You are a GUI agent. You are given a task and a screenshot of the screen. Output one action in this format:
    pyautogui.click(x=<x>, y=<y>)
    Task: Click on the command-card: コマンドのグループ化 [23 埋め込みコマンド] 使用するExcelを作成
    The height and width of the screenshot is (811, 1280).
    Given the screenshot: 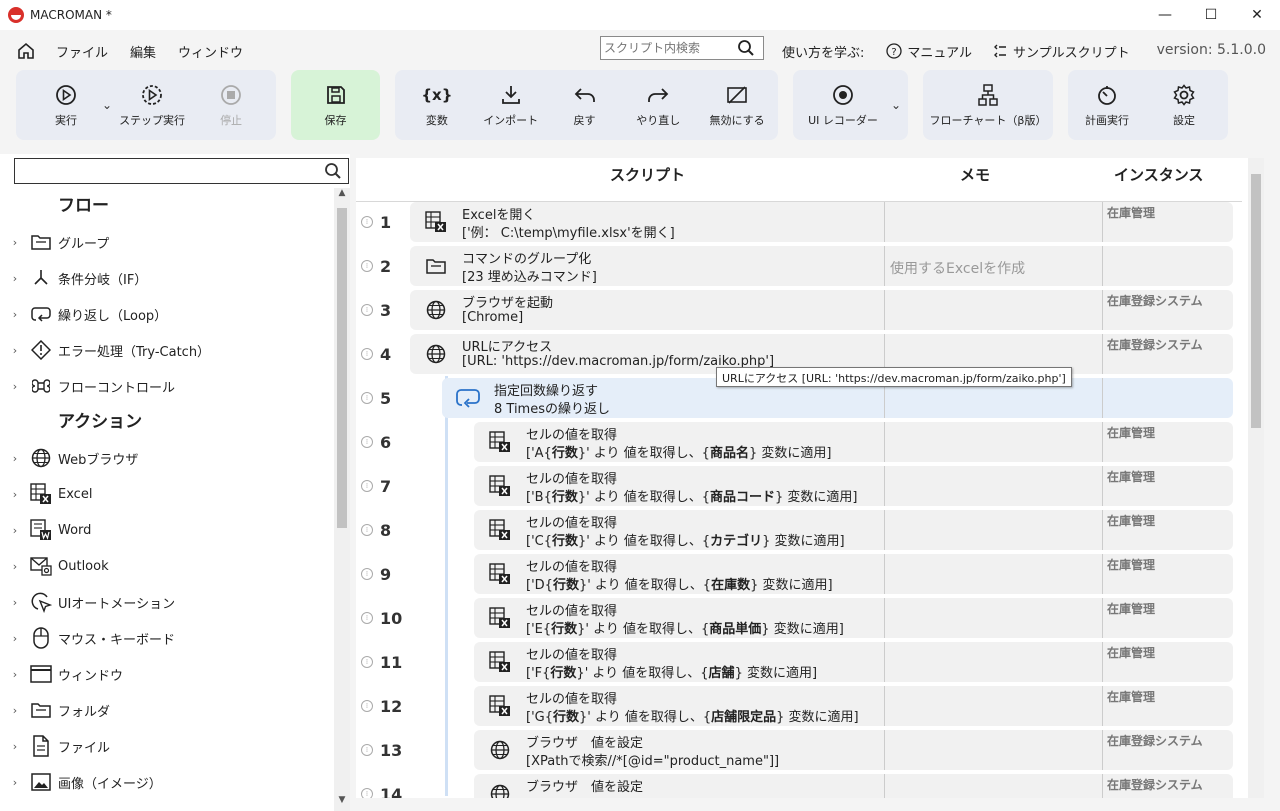 What is the action you would take?
    pyautogui.click(x=821, y=266)
    